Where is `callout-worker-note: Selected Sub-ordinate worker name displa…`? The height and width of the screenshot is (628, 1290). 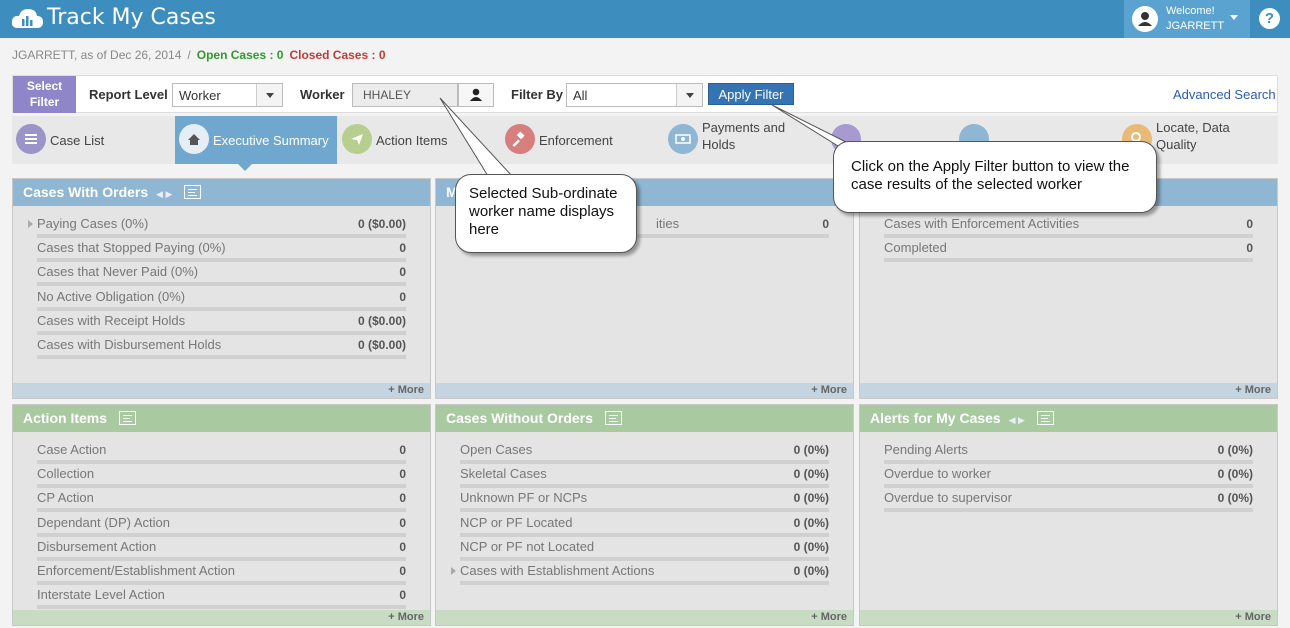 callout-worker-note: Selected Sub-ordinate worker name displa… is located at coordinates (546, 213).